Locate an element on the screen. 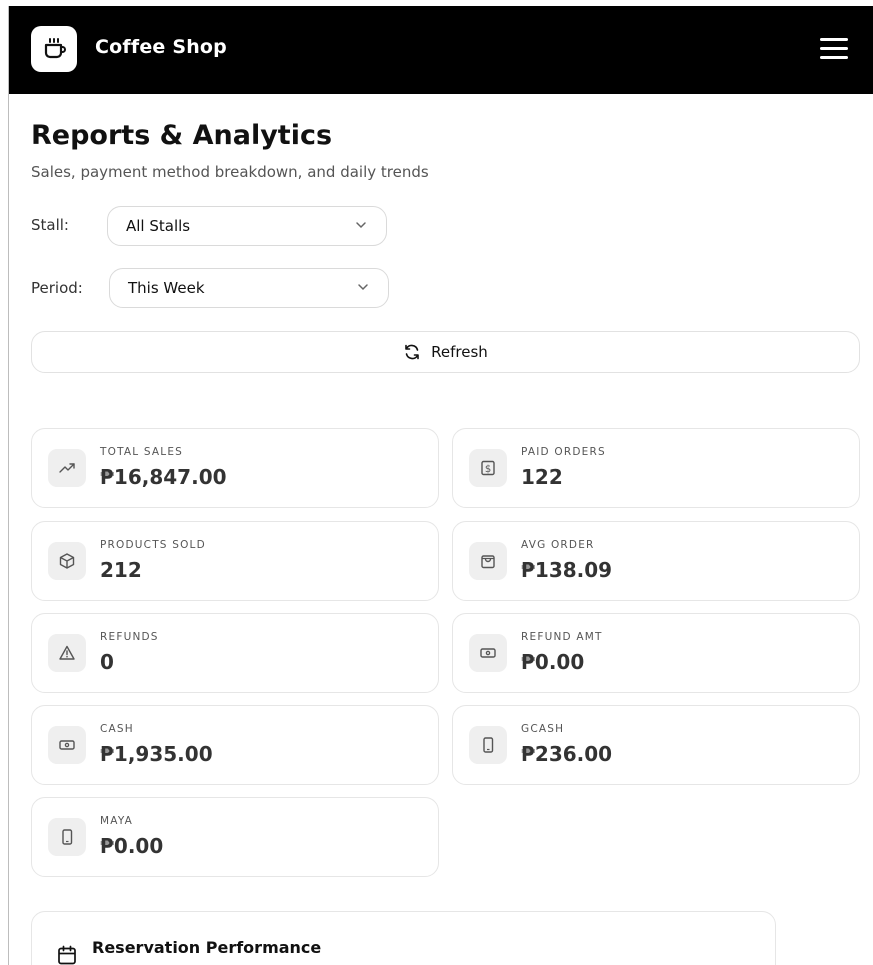 This screenshot has height=965, width=873. stat-label: REFUND AMT is located at coordinates (562, 637).